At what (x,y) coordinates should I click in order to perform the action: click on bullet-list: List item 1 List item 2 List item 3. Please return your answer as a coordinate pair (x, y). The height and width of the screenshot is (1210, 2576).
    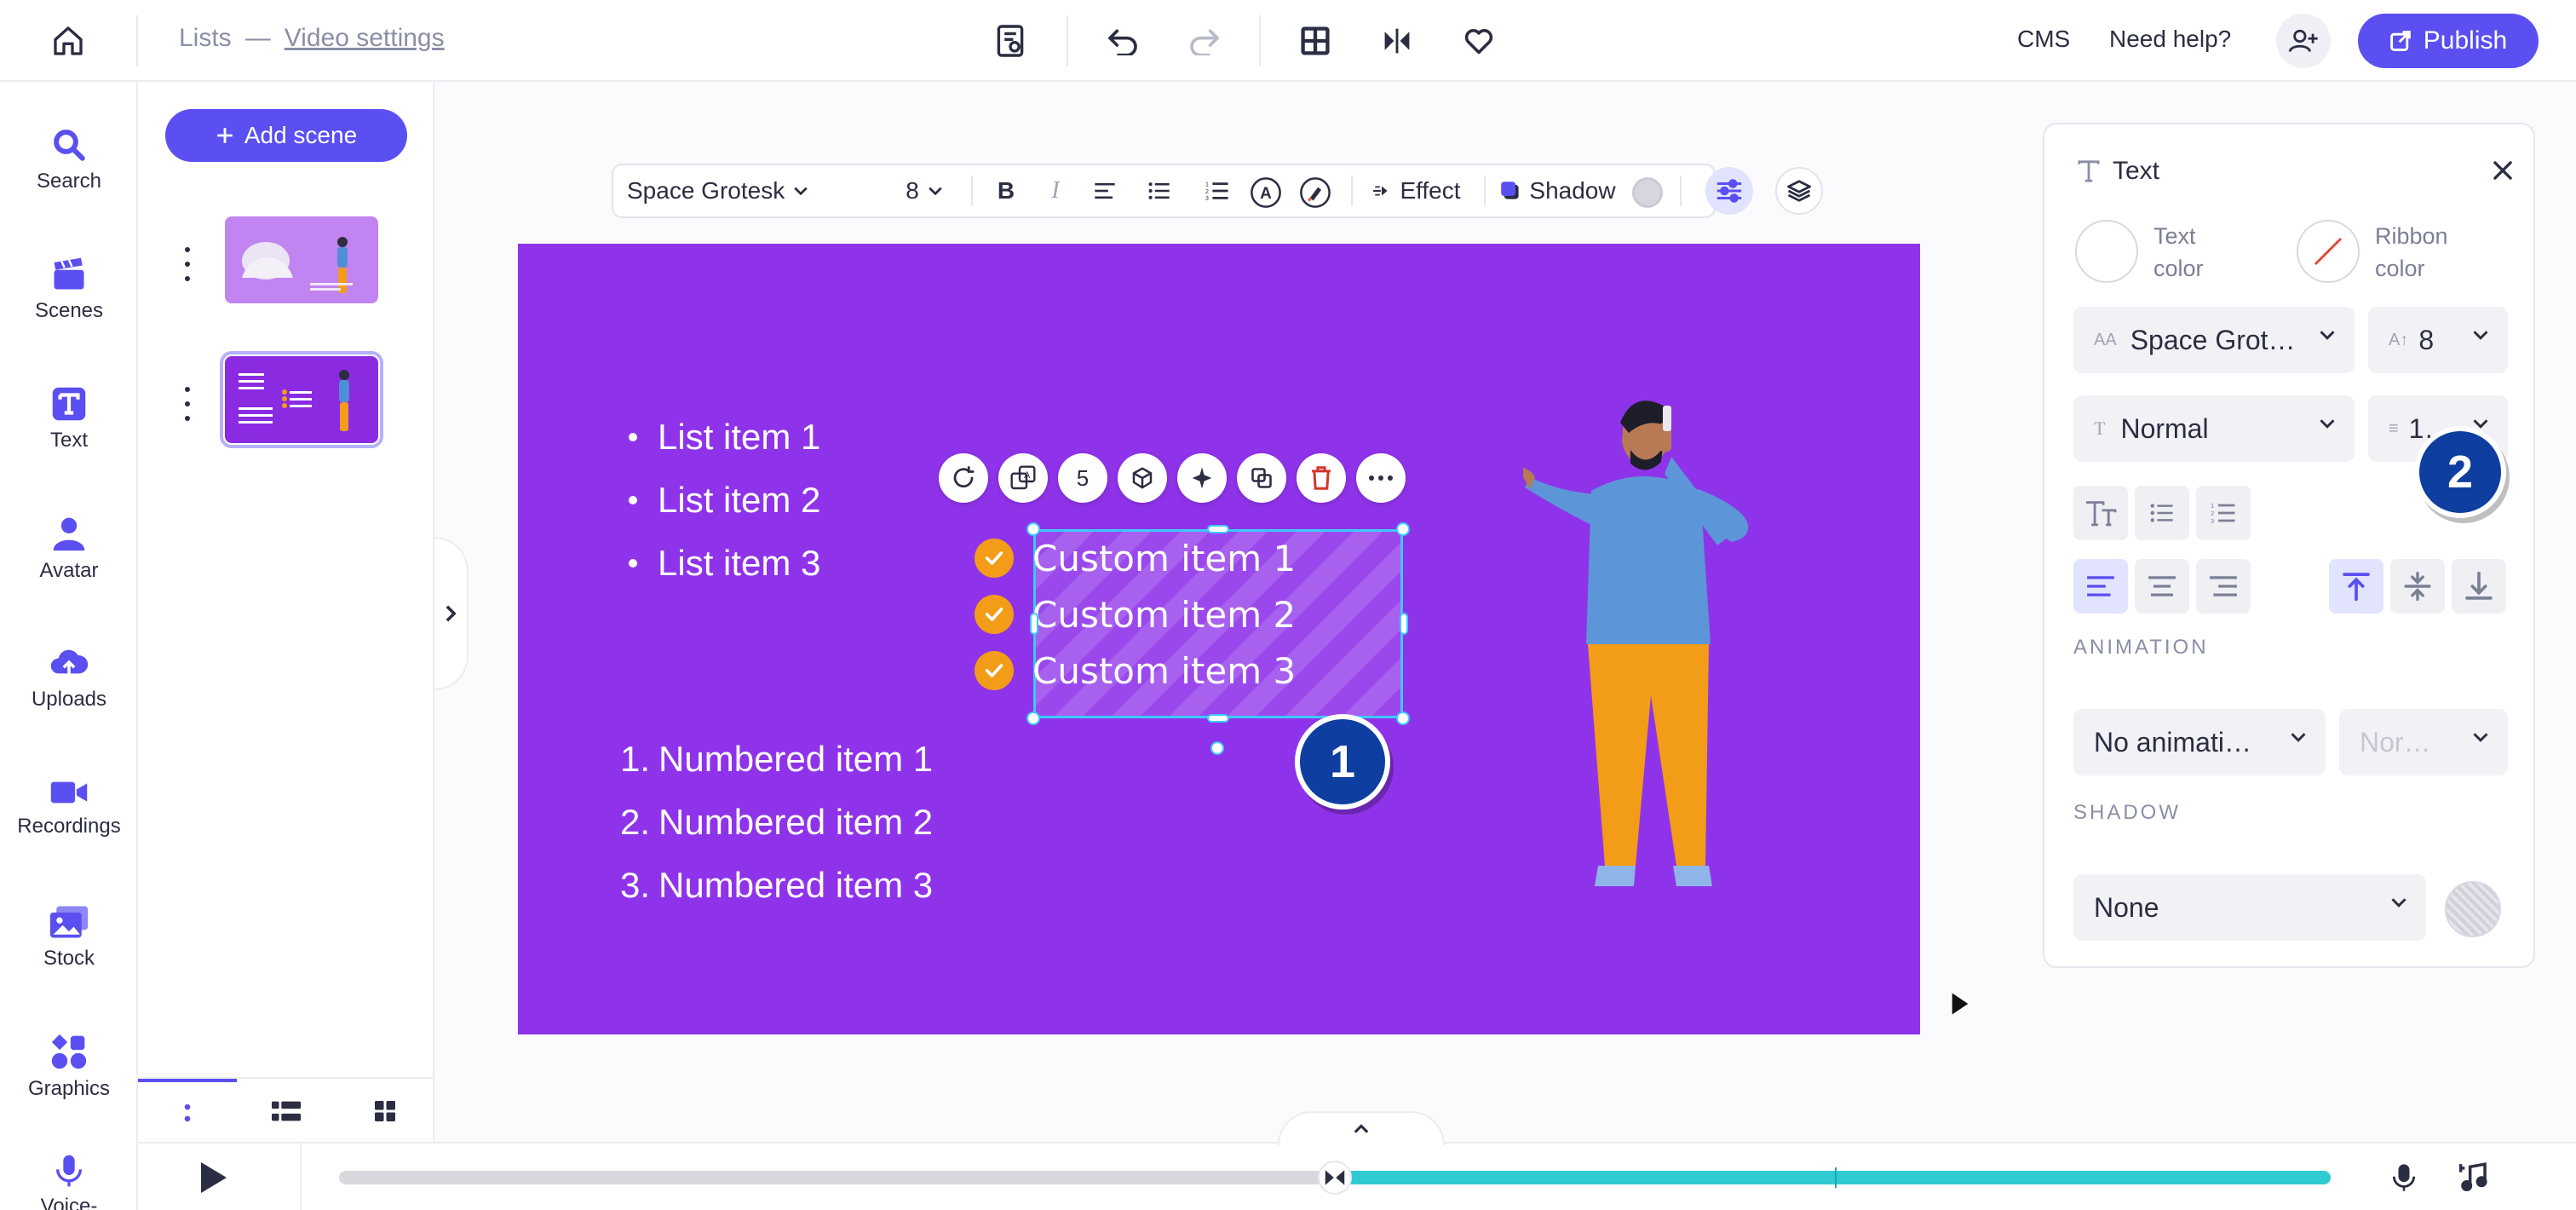
    Looking at the image, I should click on (725, 500).